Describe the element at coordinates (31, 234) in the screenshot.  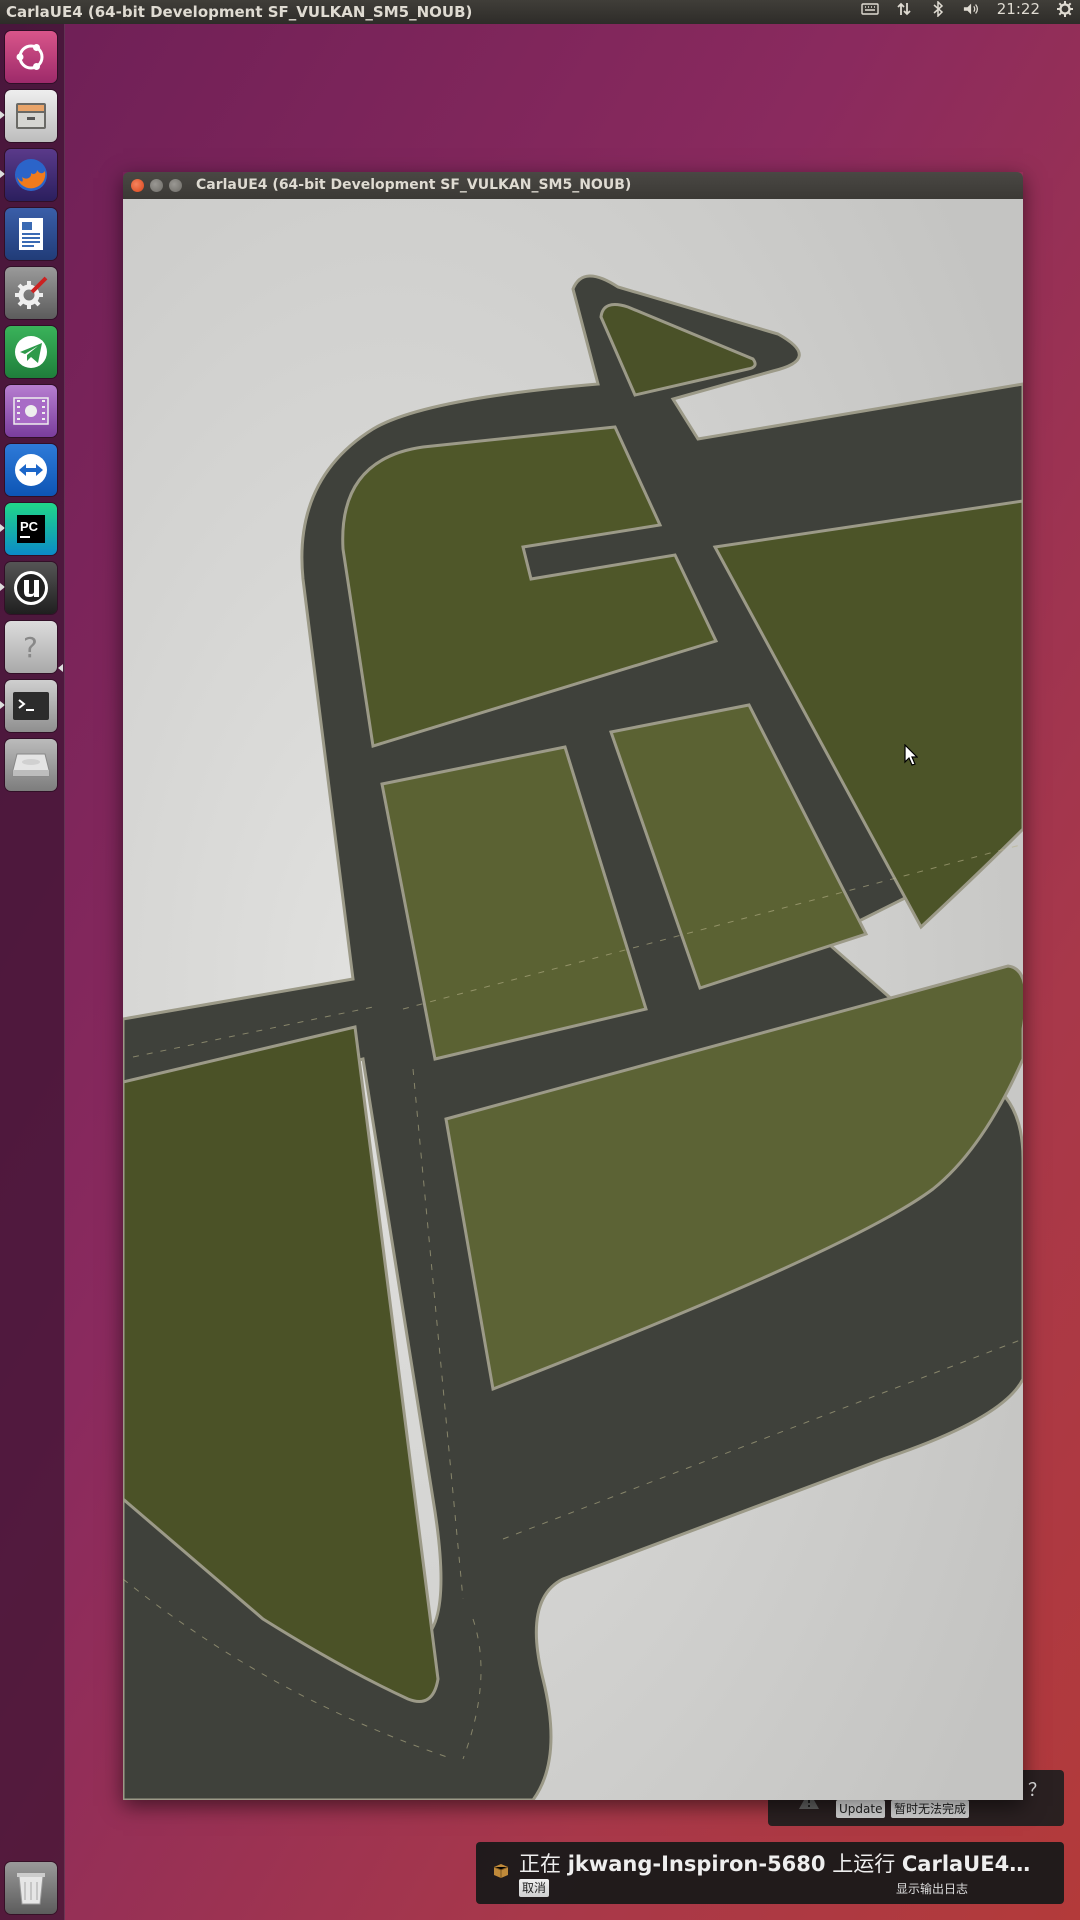
I see `writer-icon` at that location.